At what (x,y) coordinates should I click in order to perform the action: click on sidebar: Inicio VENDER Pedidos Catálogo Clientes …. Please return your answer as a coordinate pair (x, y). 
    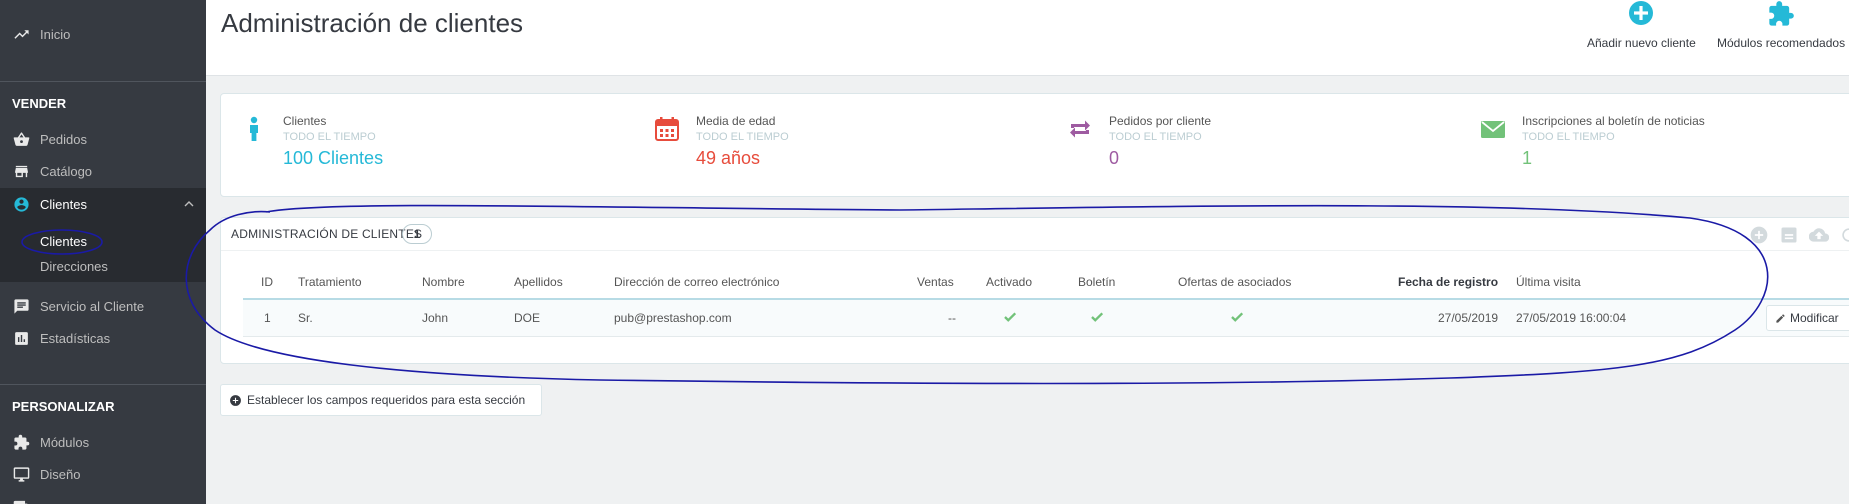
    Looking at the image, I should click on (103, 252).